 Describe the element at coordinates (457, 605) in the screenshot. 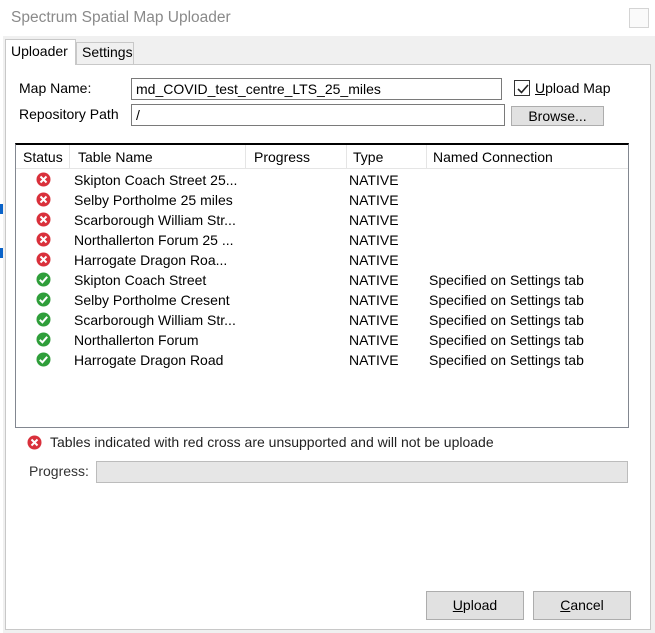

I see `upload-mnemonic: U` at that location.